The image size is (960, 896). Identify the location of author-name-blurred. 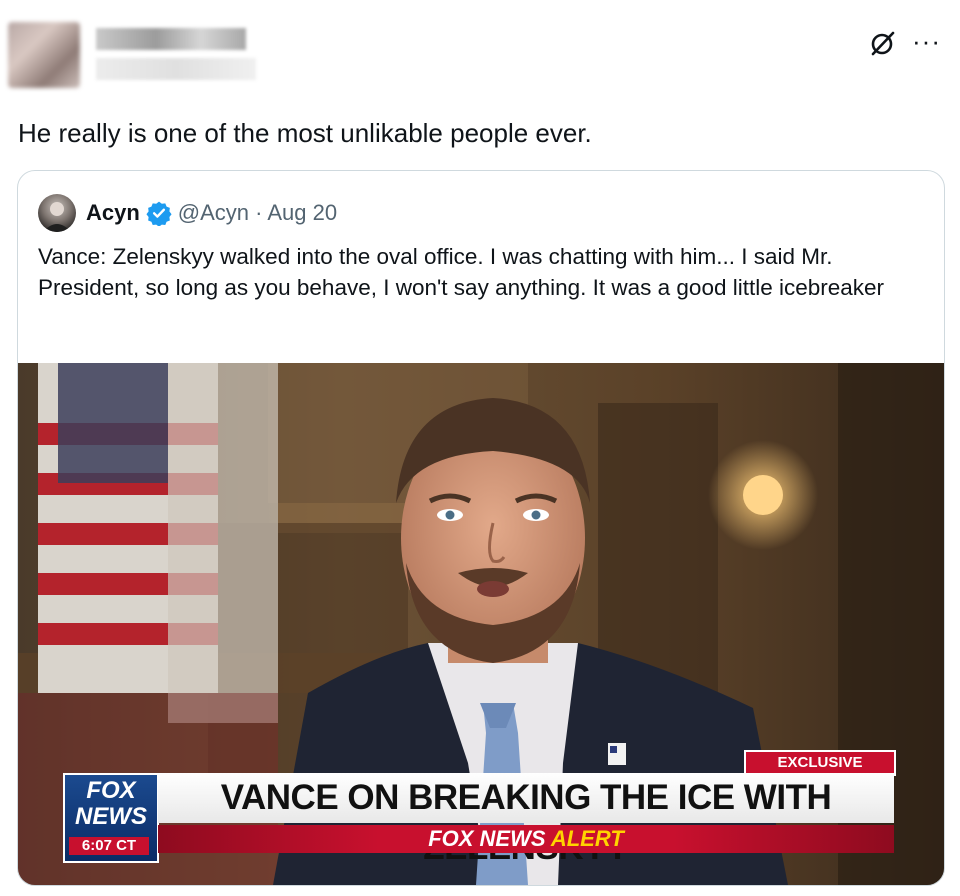
(171, 39).